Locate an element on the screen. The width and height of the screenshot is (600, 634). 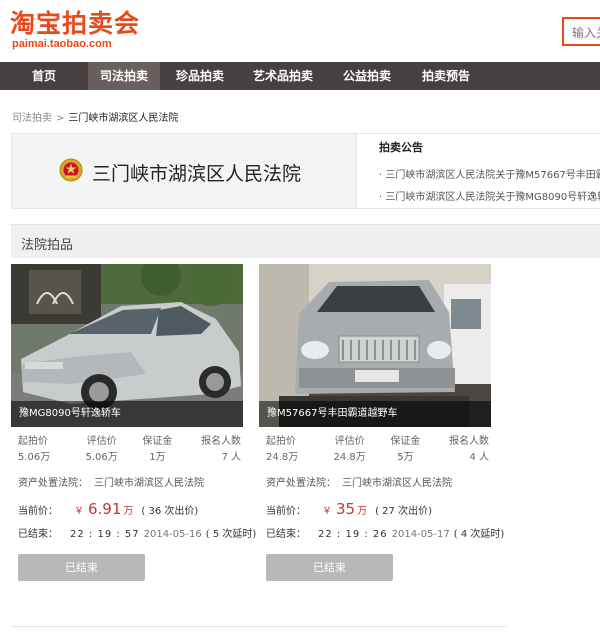
item-stats: 起拍价 5.06万 评估价 5.06万 保证金 1万 报名人数 7 人 is located at coordinates (127, 449).